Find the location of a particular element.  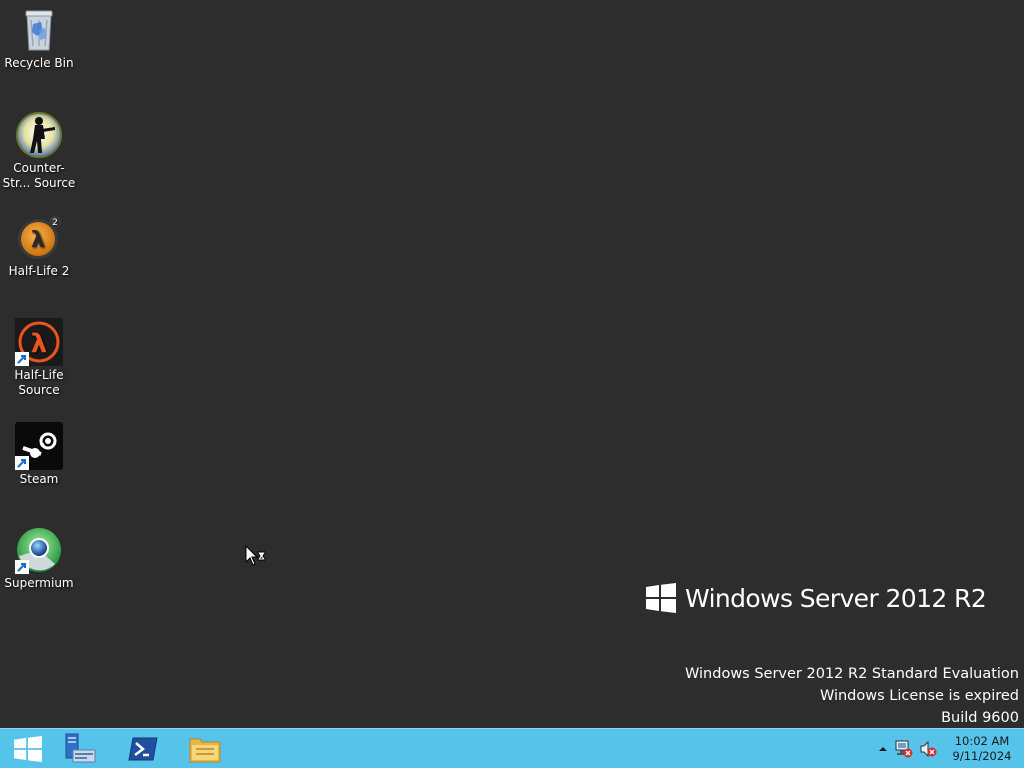

half-life-source-icon: λ is located at coordinates (39, 342).